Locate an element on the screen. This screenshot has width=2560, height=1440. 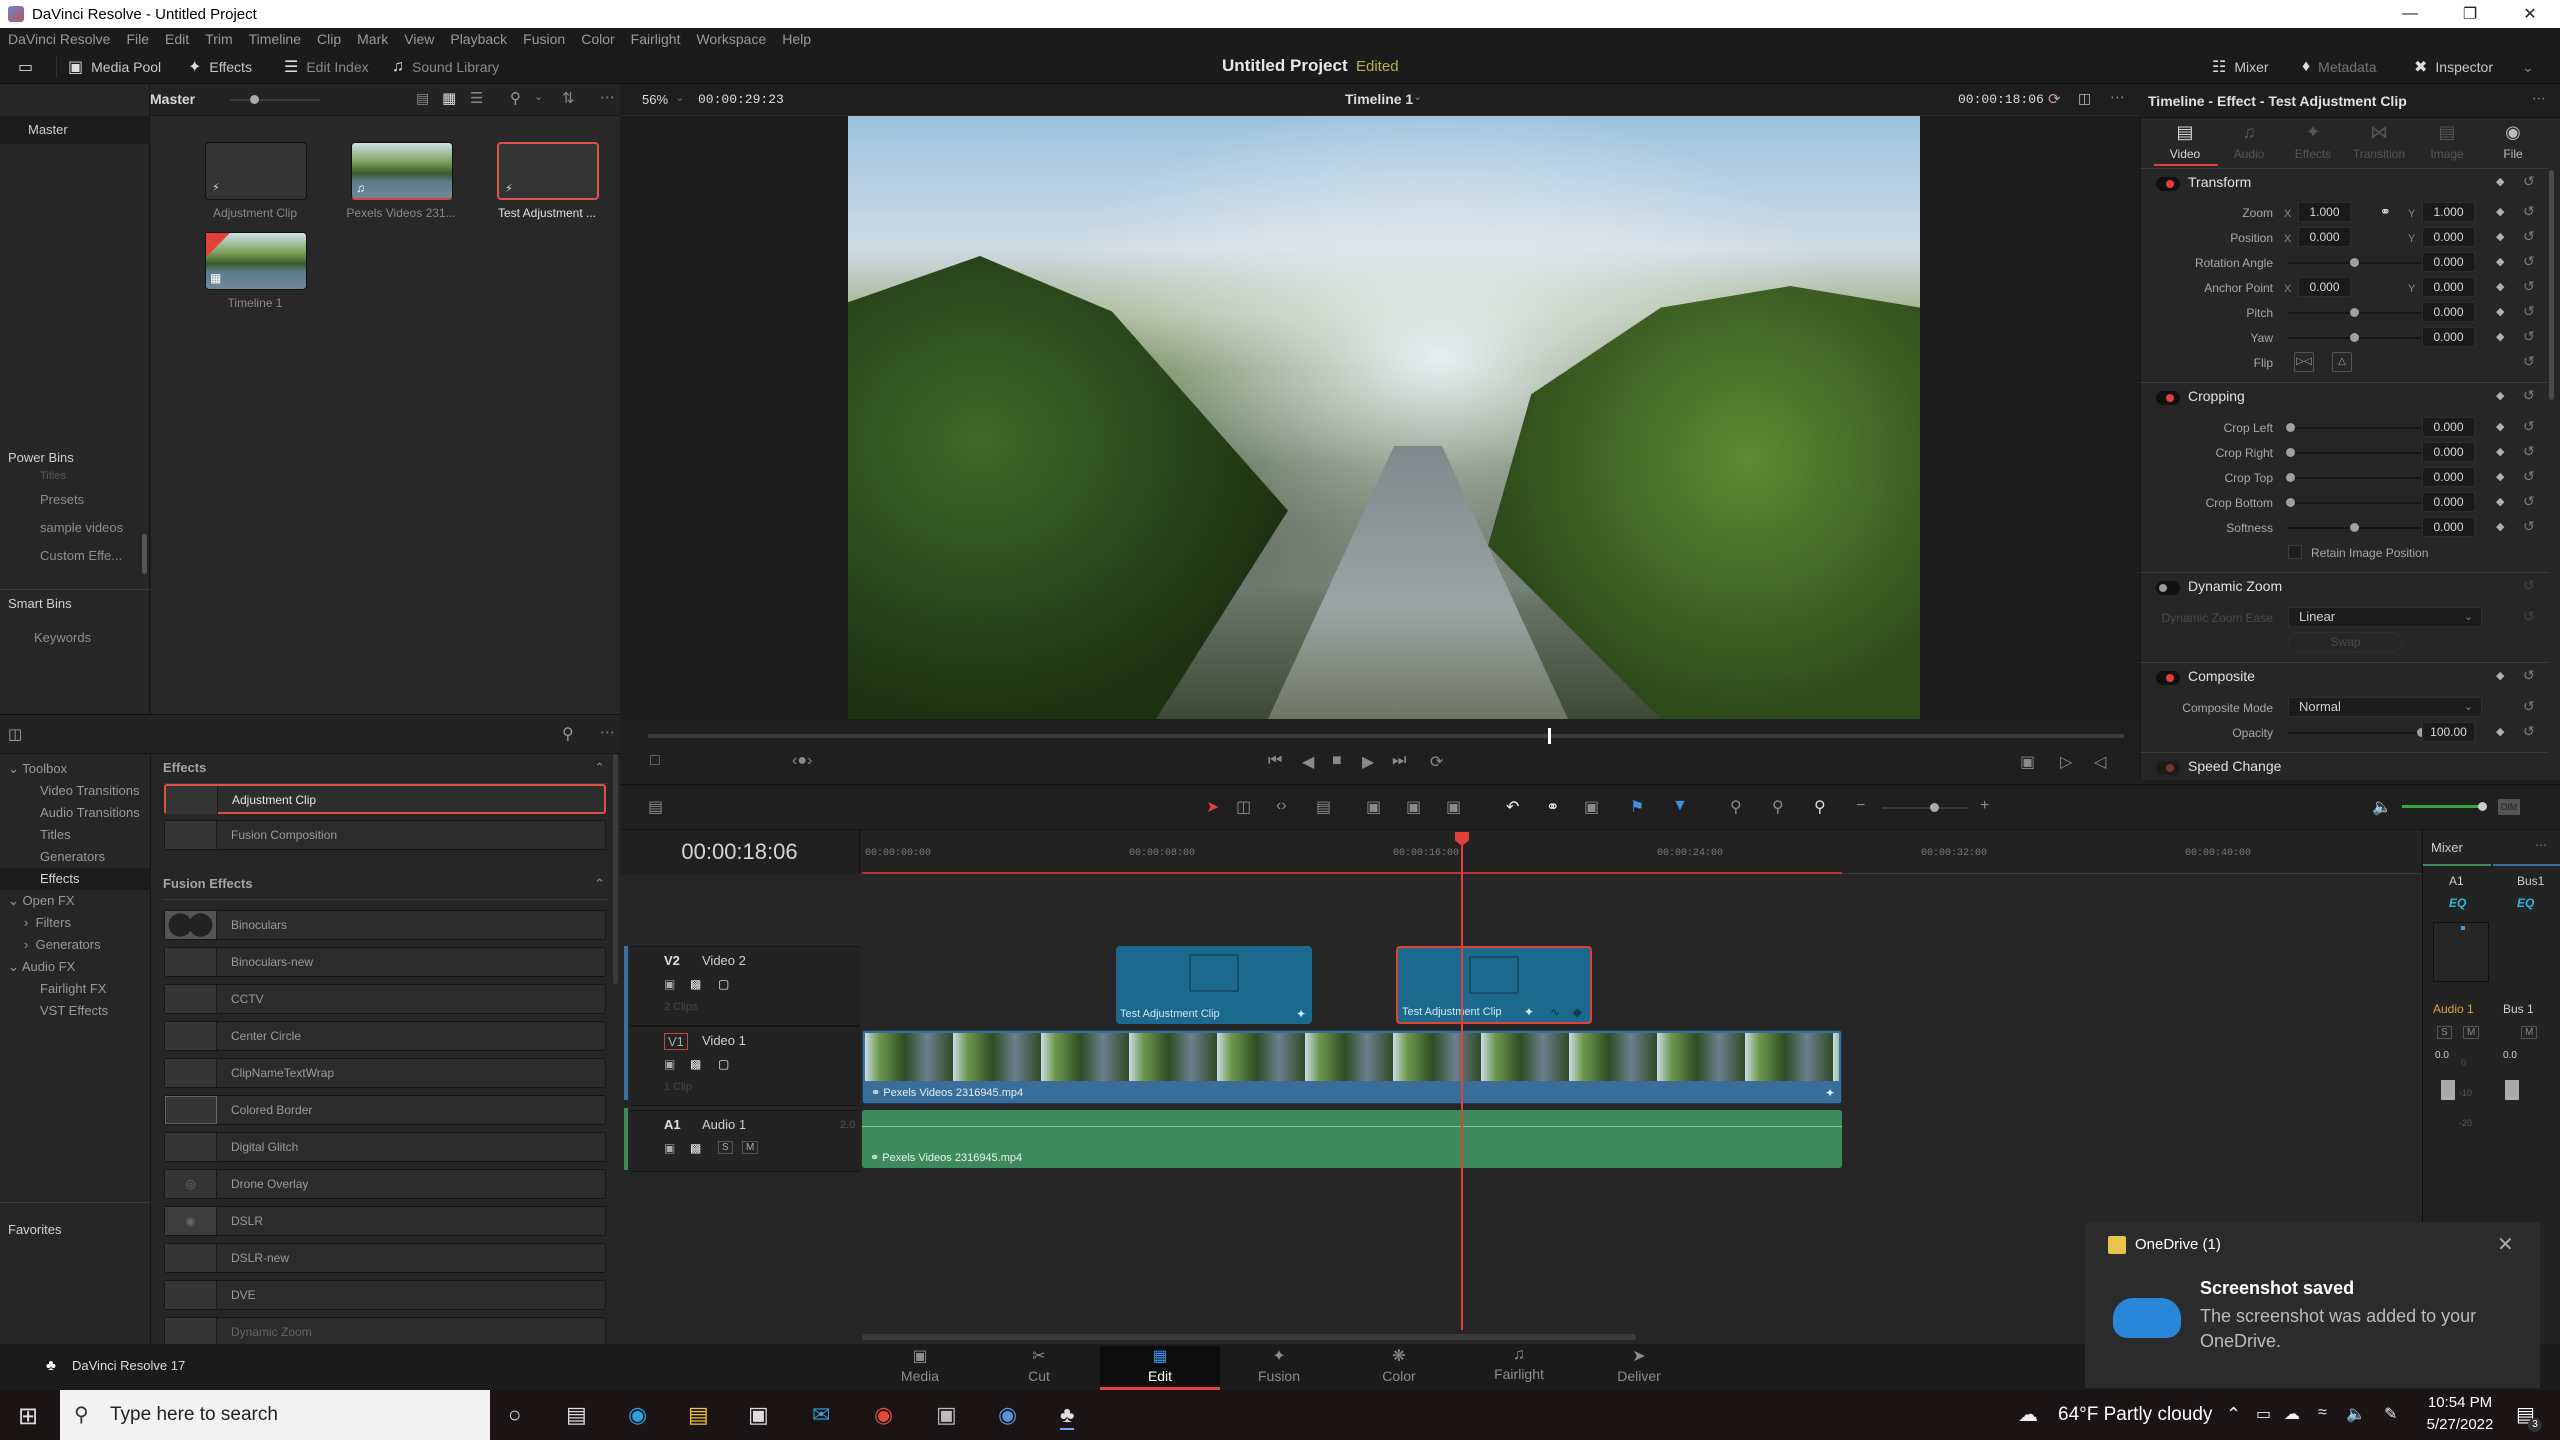
inspector-button: ✖ Inspector is located at coordinates (2453, 67).